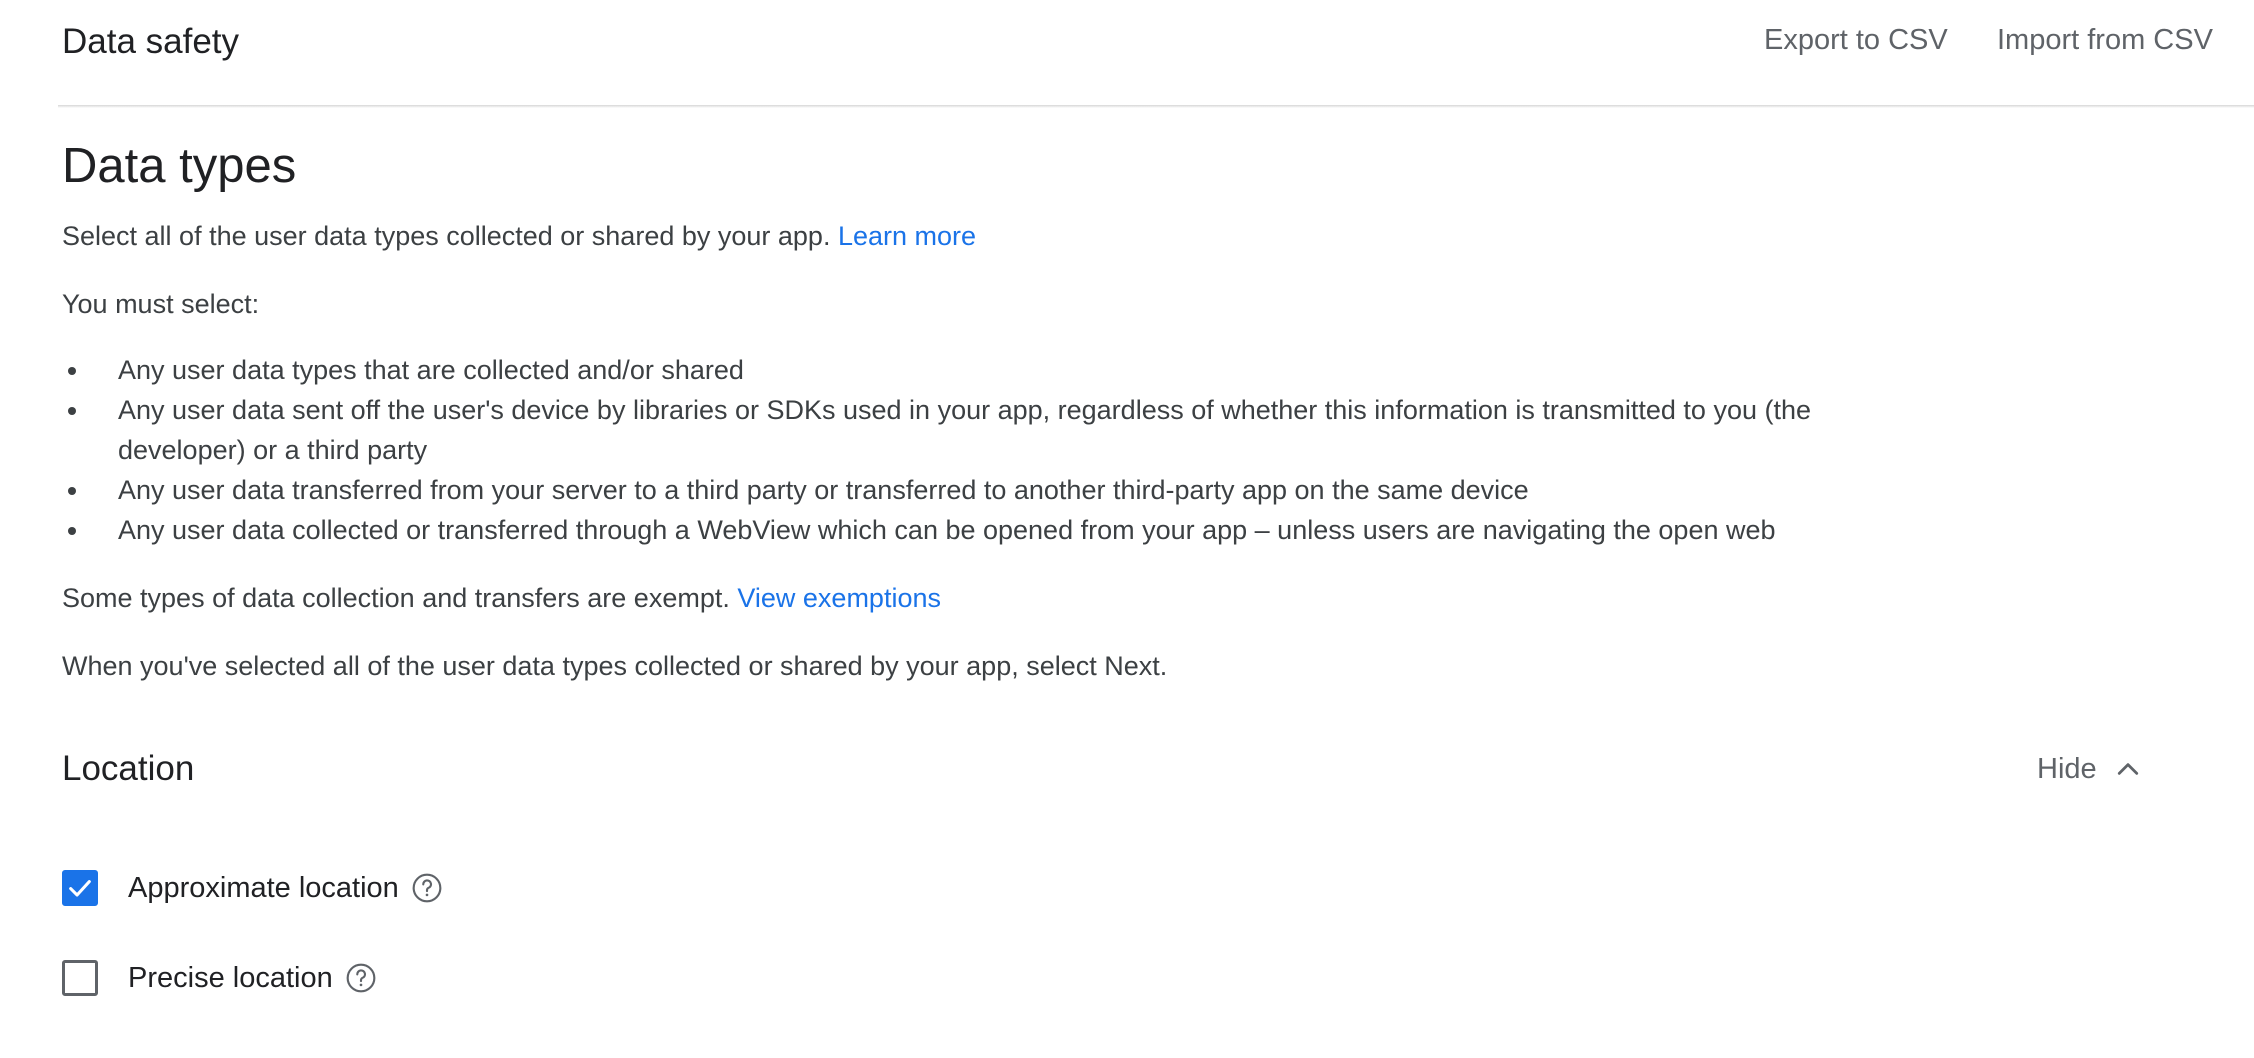 The height and width of the screenshot is (1058, 2254). I want to click on must-select-text: You must select:, so click(161, 304).